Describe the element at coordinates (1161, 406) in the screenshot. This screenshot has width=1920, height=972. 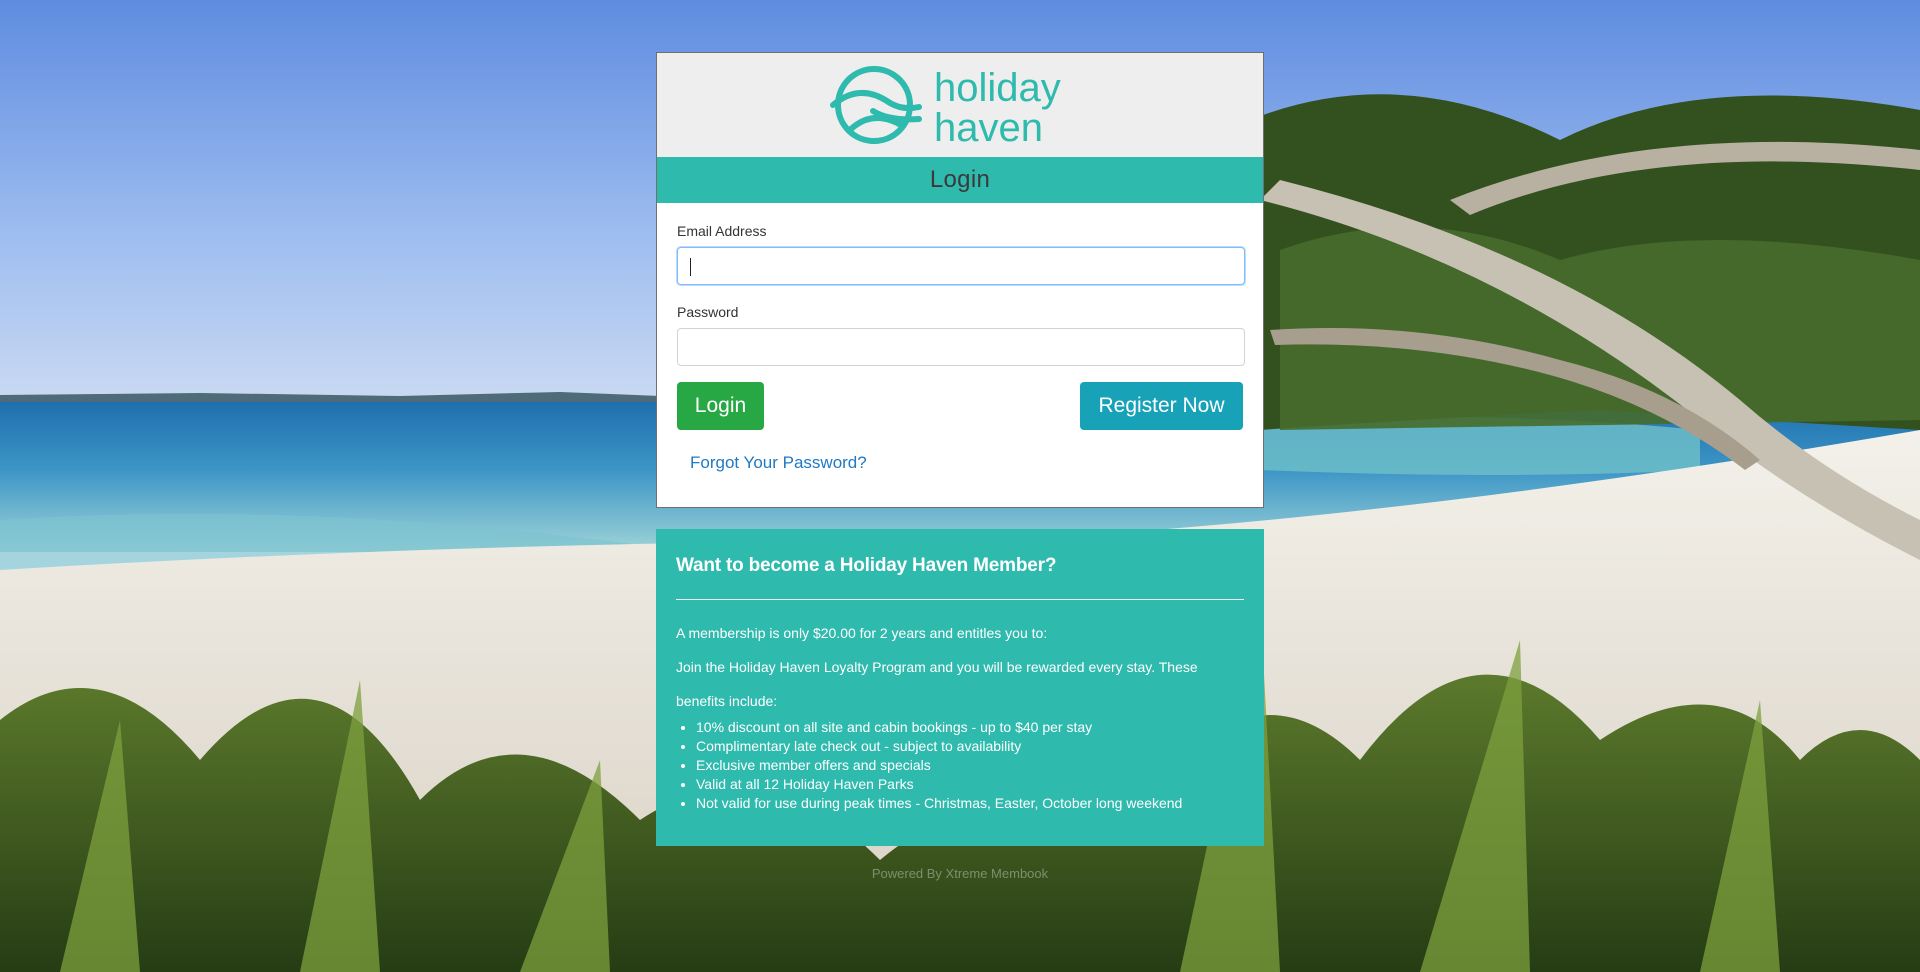
I see `register-now-button: Register Now` at that location.